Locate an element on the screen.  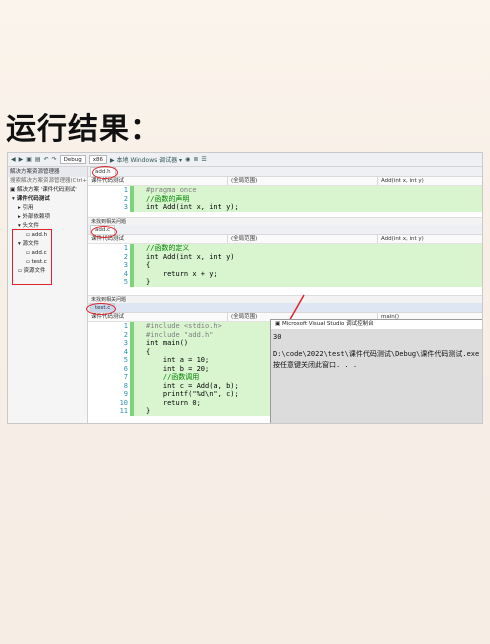
run-debugger-button: ▶ 本地 Windows 调试器 ▾ is located at coordinates (146, 159).